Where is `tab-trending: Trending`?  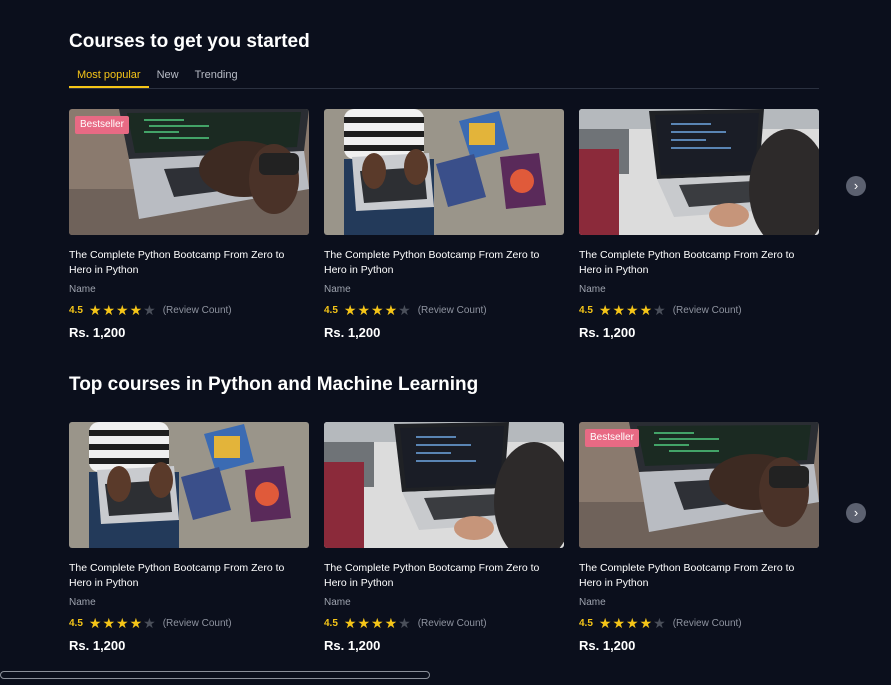 tab-trending: Trending is located at coordinates (216, 77).